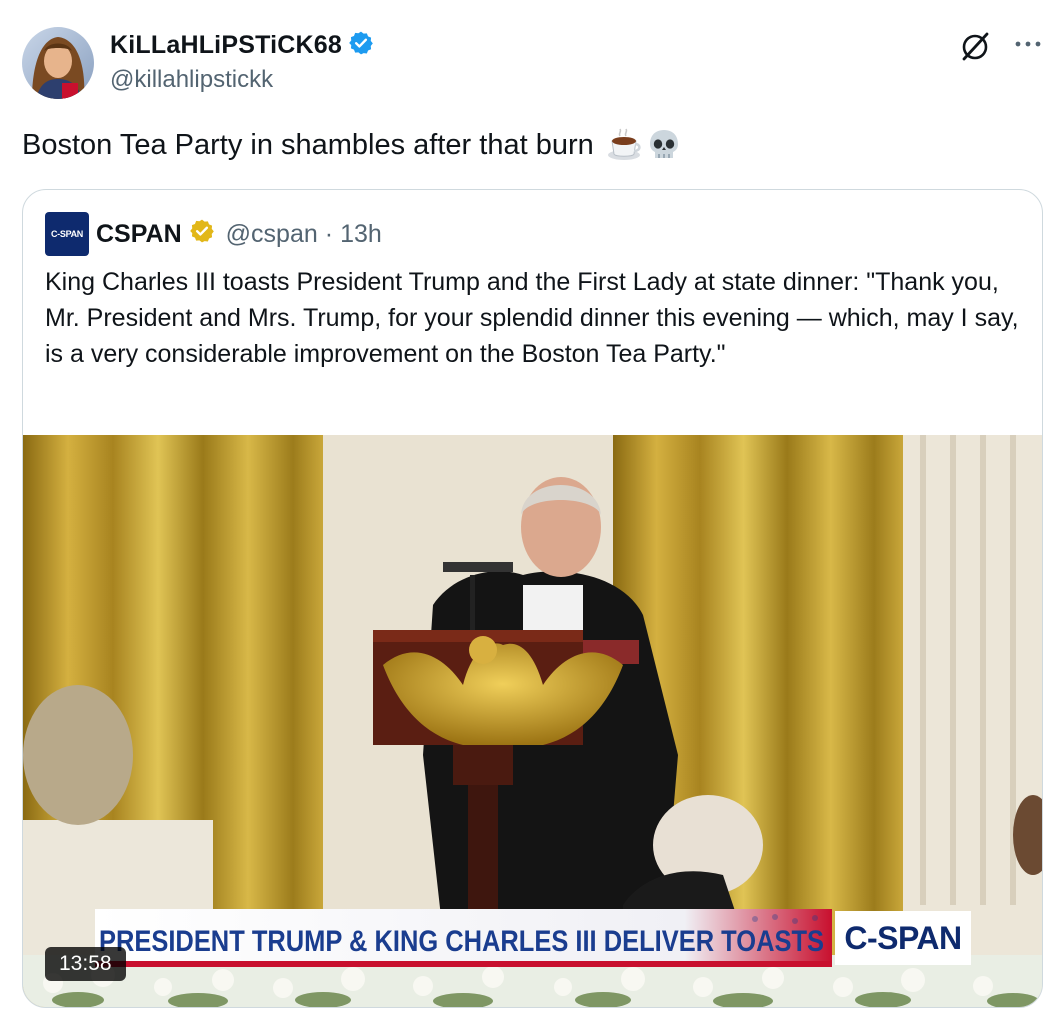  Describe the element at coordinates (139, 234) in the screenshot. I see `quoted-display-name: CSPAN` at that location.